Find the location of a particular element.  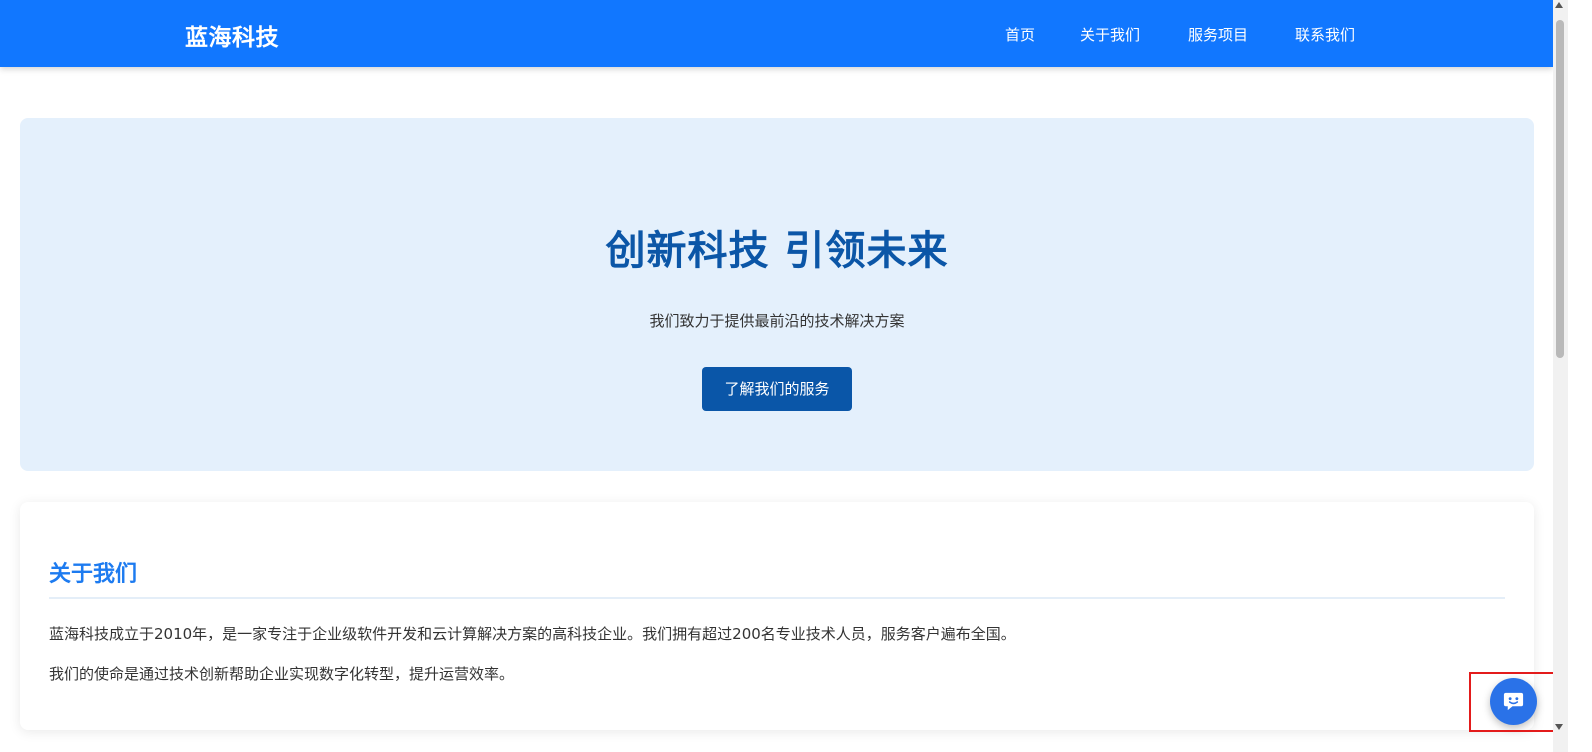

scroll-down-arrow-icon is located at coordinates (1559, 727).